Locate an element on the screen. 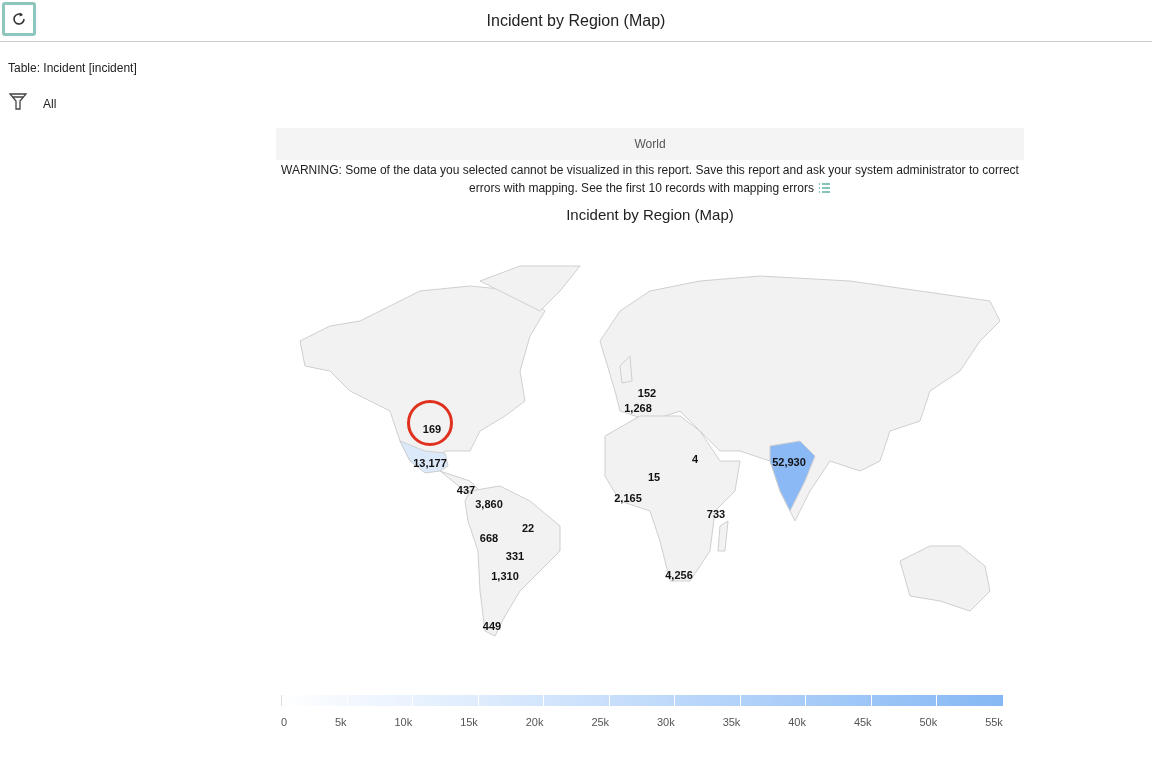  refresh-button is located at coordinates (19, 19).